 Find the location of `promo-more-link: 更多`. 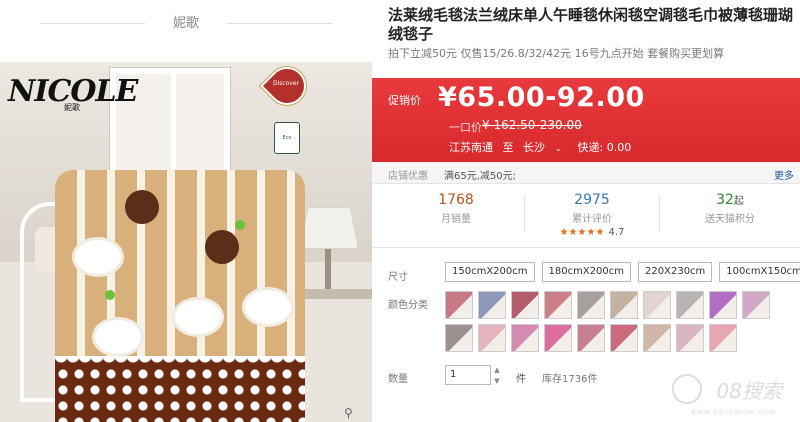

promo-more-link: 更多 is located at coordinates (784, 174).